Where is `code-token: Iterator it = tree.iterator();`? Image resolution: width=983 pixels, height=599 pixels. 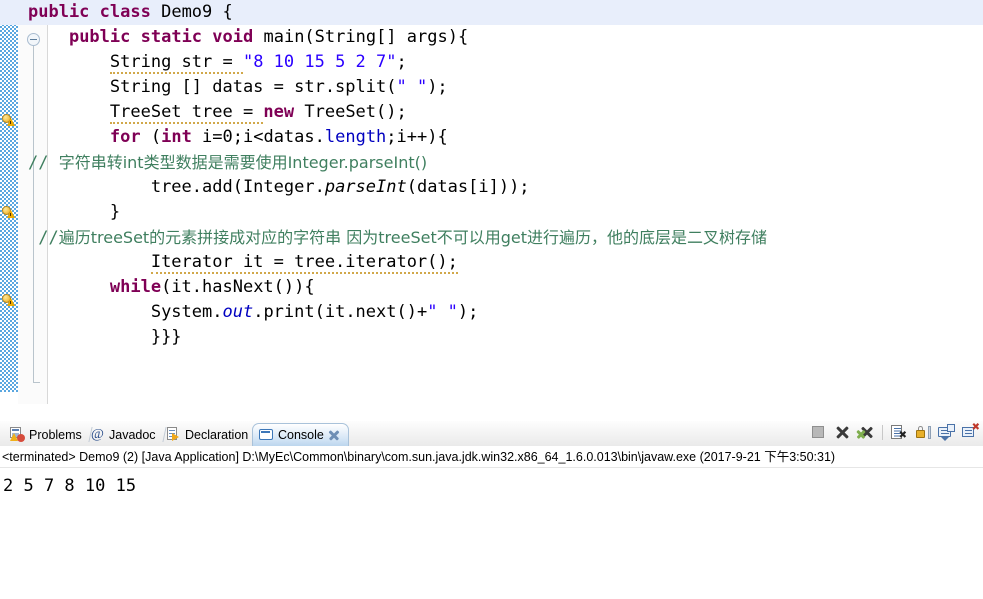
code-token: Iterator it = tree.iterator(); is located at coordinates (304, 263).